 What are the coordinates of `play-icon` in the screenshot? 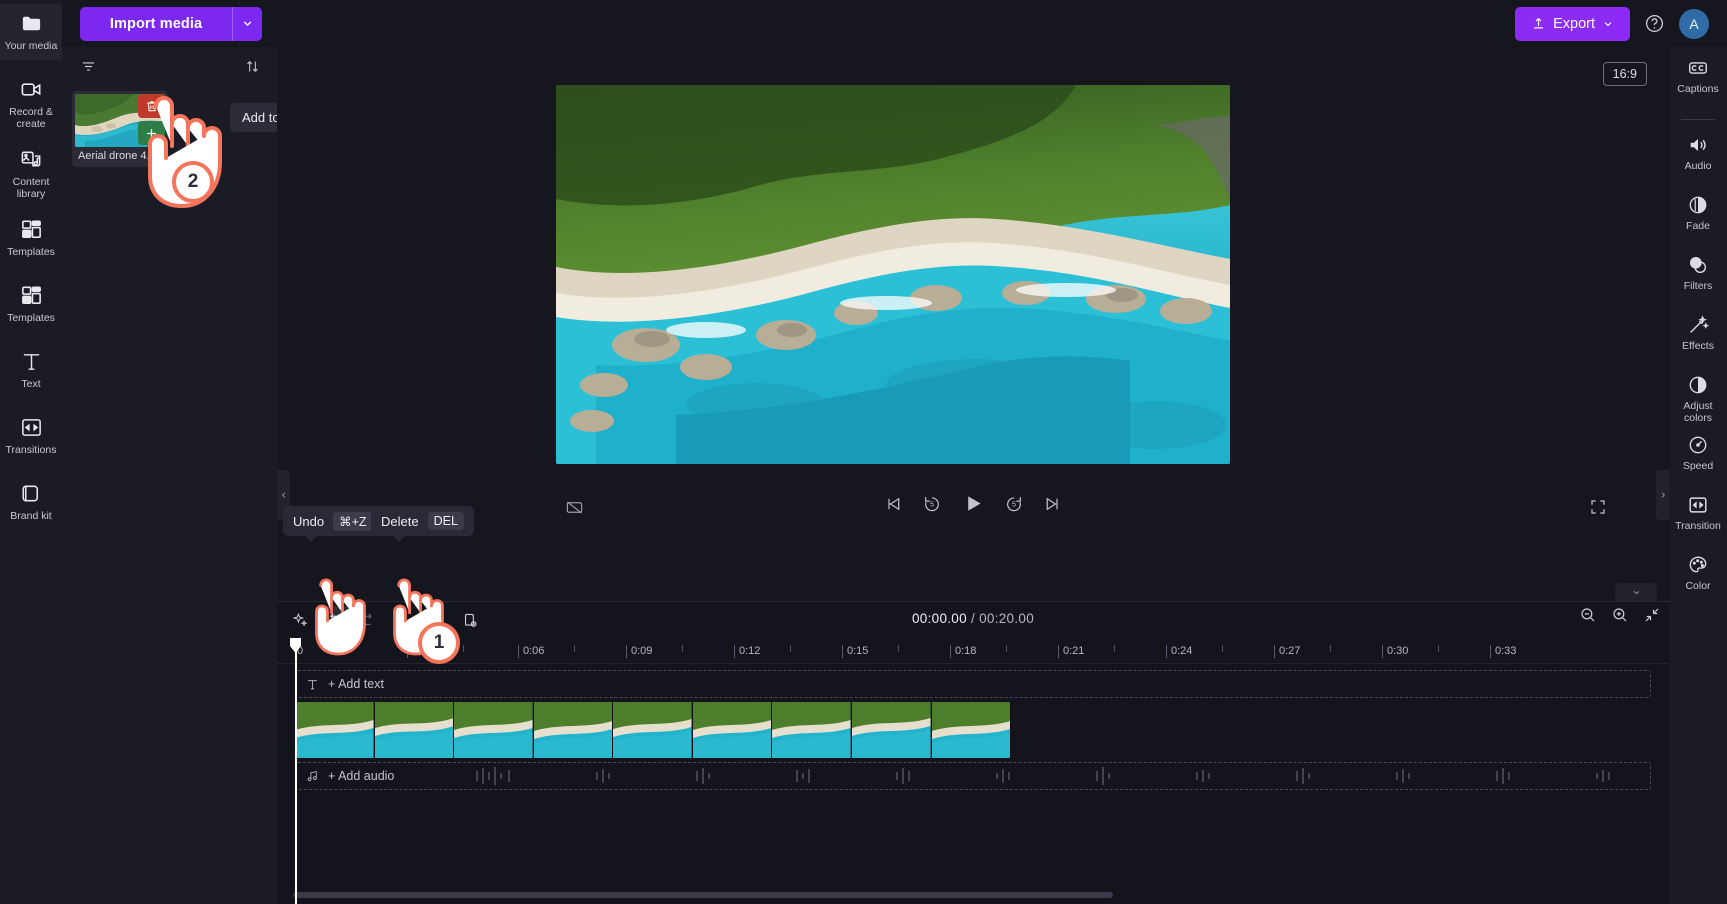 It's located at (974, 503).